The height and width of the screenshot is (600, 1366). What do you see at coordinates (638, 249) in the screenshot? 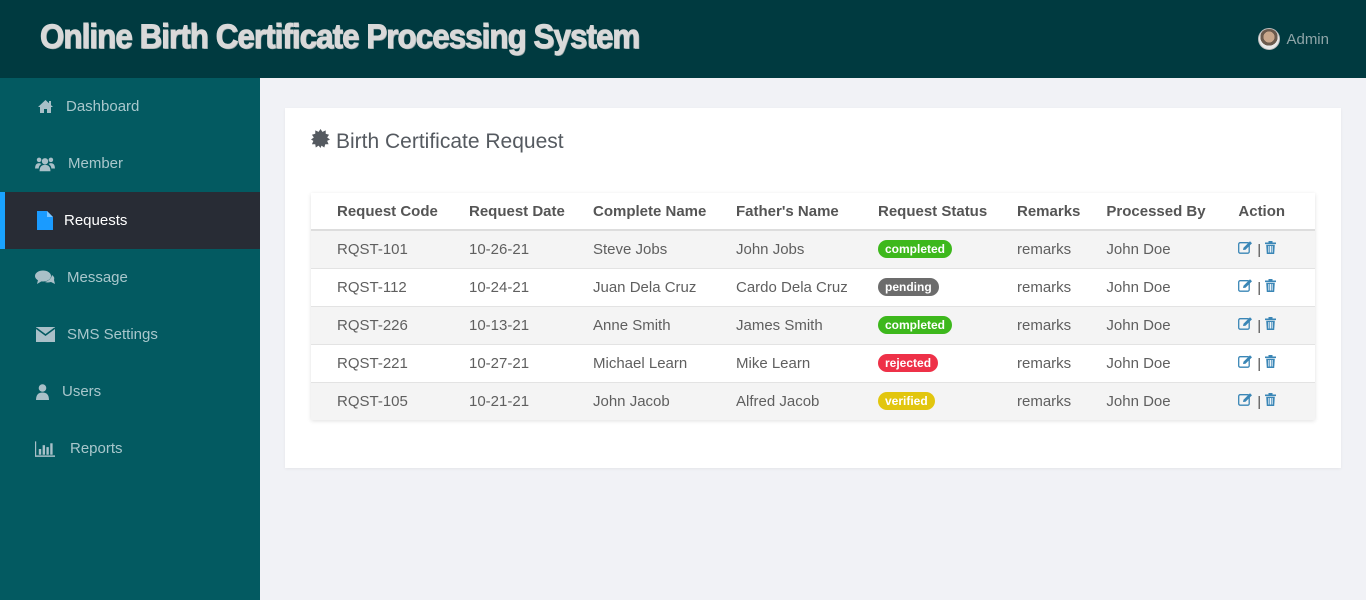
I see `complete-name: Steve Jobs` at bounding box center [638, 249].